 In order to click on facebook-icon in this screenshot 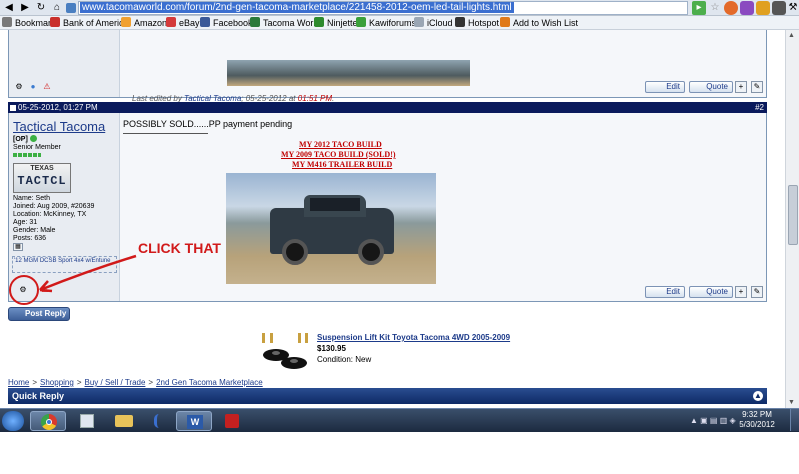, I will do `click(205, 22)`.